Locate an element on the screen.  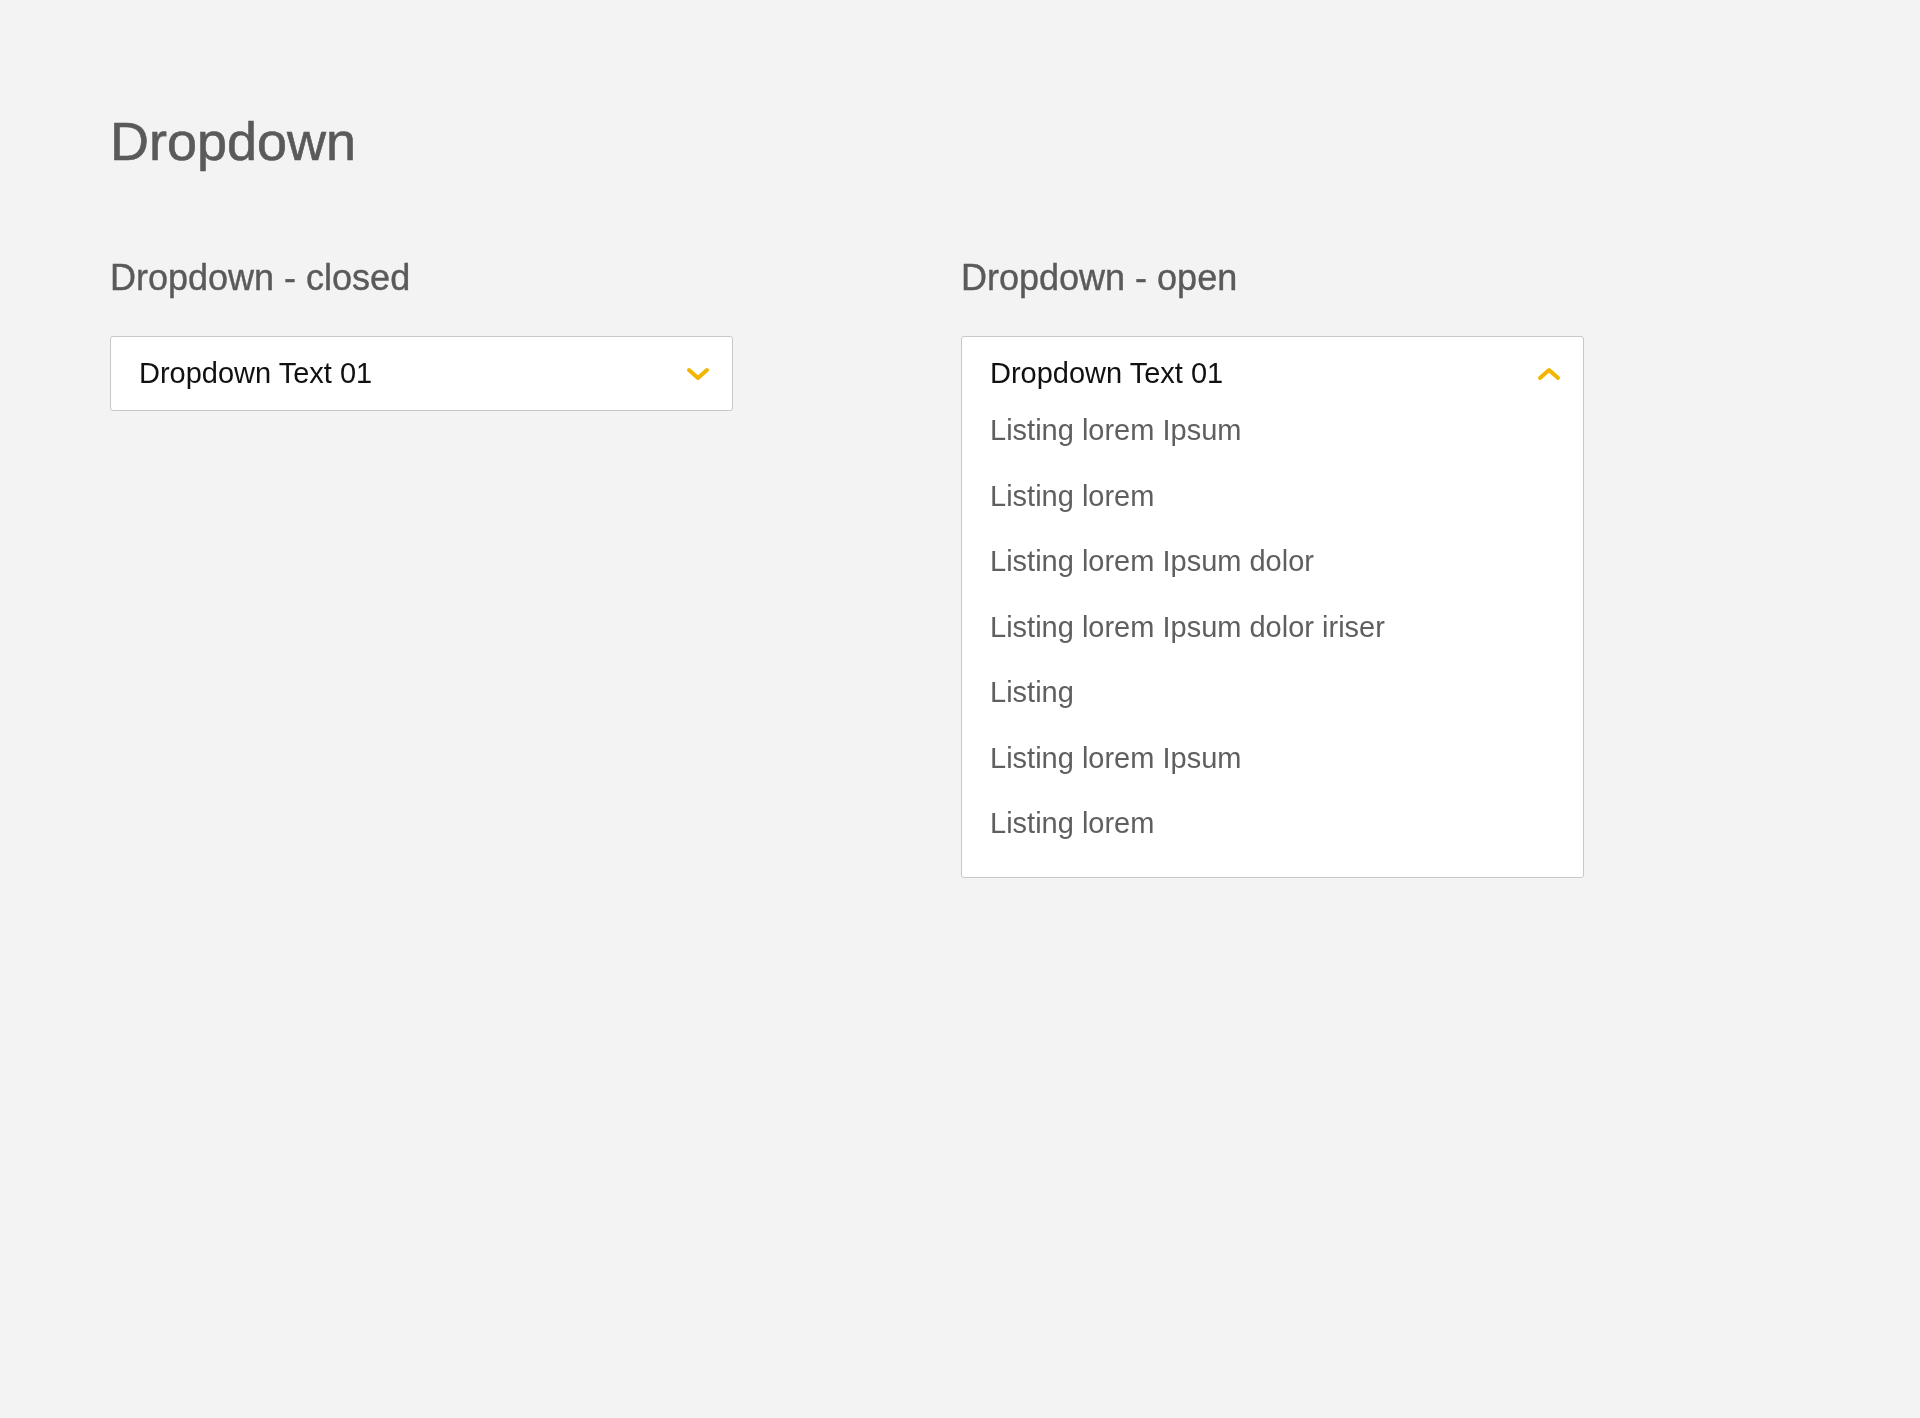
dropdown-option: Listing is located at coordinates (1032, 693).